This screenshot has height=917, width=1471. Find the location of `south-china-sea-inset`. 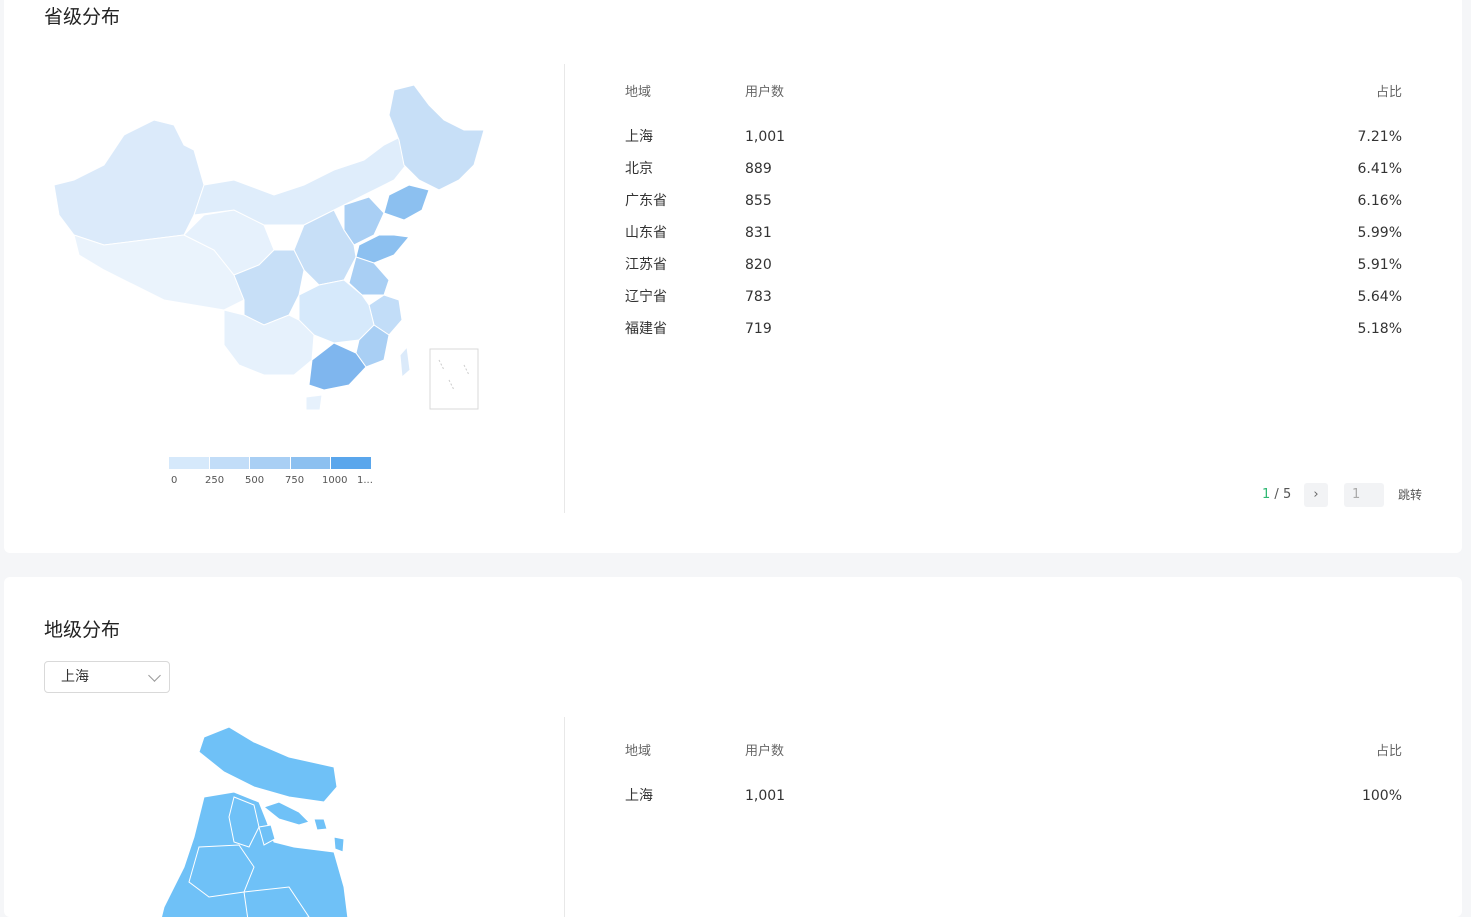

south-china-sea-inset is located at coordinates (454, 379).